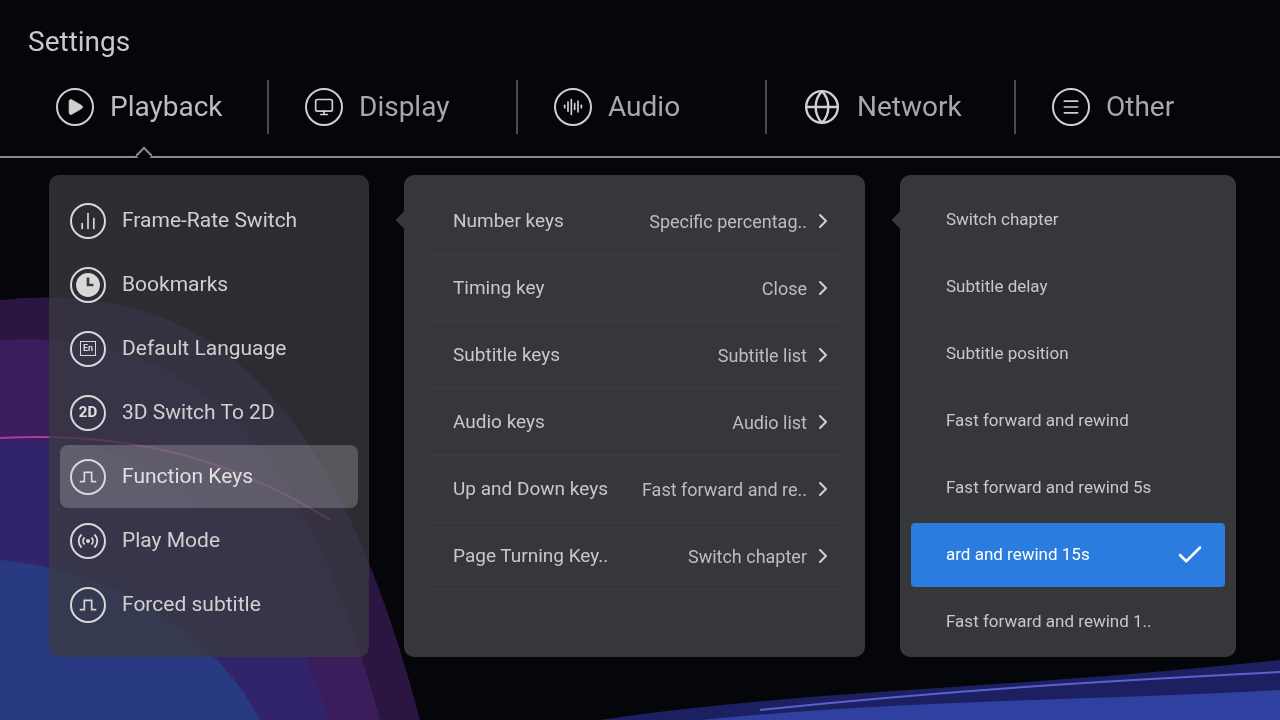 The height and width of the screenshot is (720, 1280). Describe the element at coordinates (634, 556) in the screenshot. I see `key-row: Page Turning Key.. Switch chapter` at that location.